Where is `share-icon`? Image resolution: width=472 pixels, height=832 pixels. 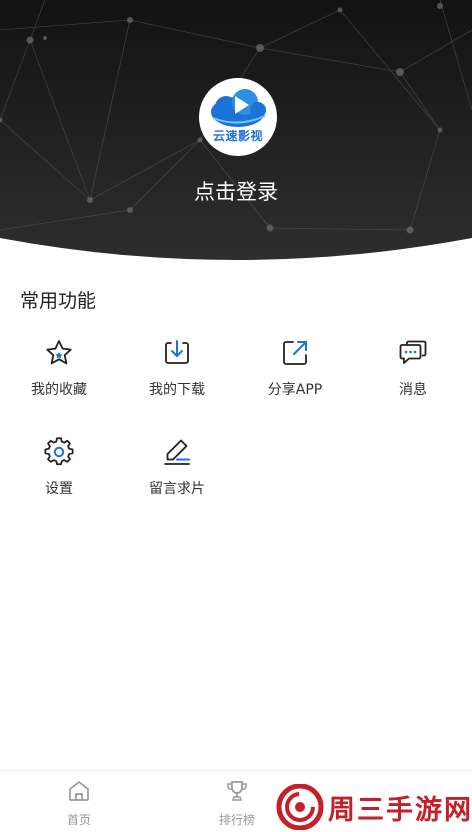 share-icon is located at coordinates (295, 353).